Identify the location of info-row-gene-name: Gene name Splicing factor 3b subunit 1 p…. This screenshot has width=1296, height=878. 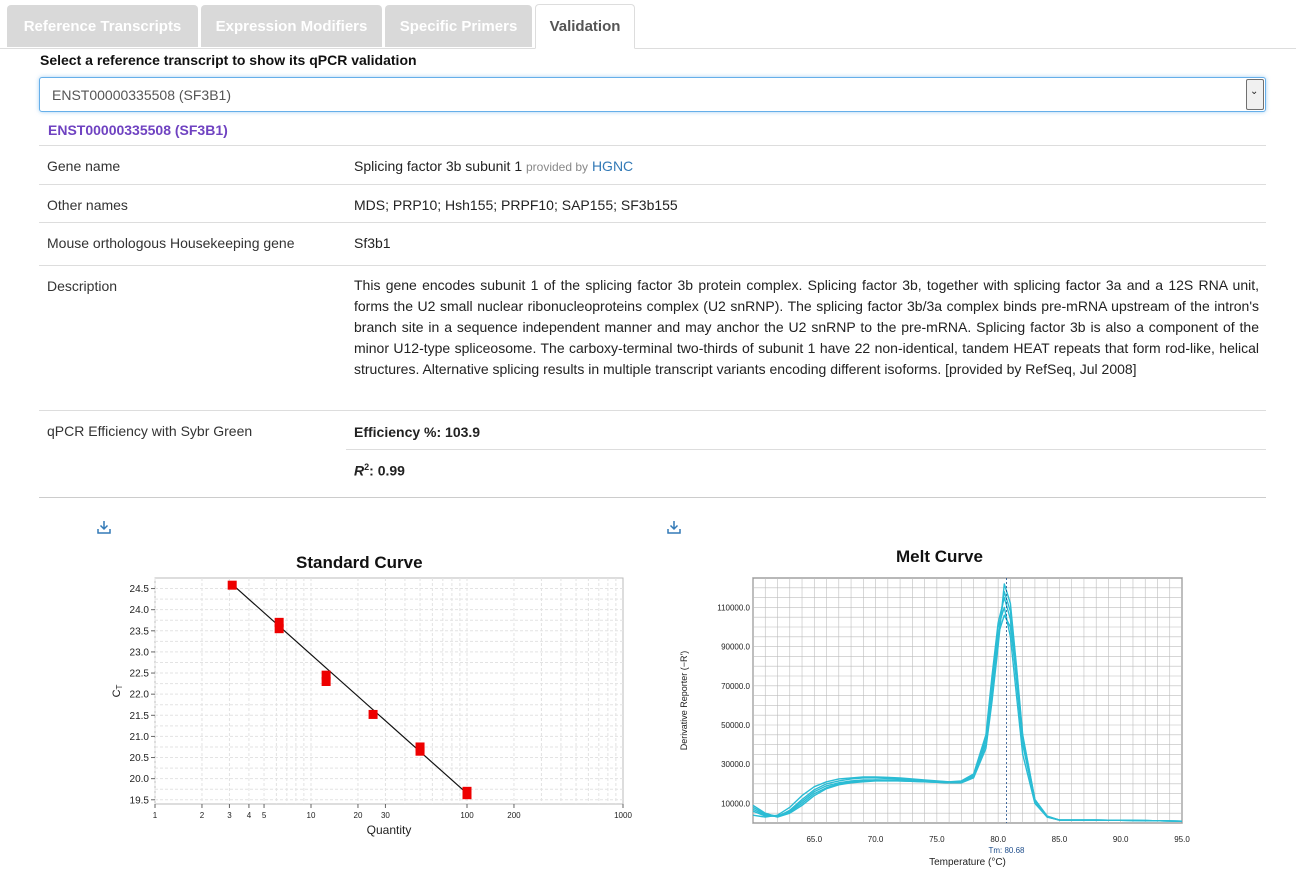
(652, 165).